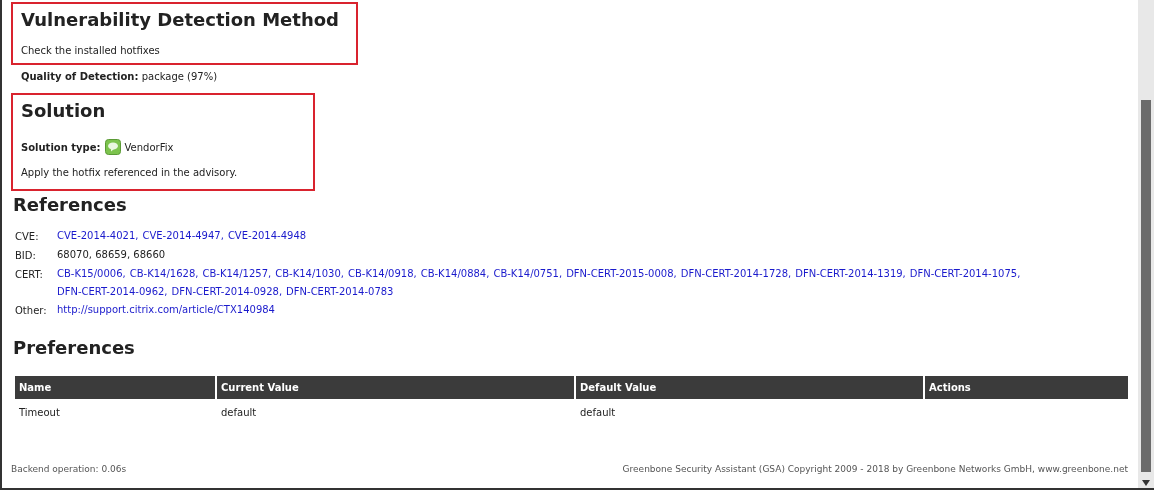 This screenshot has height=490, width=1154. I want to click on column-header: Current Value, so click(395, 387).